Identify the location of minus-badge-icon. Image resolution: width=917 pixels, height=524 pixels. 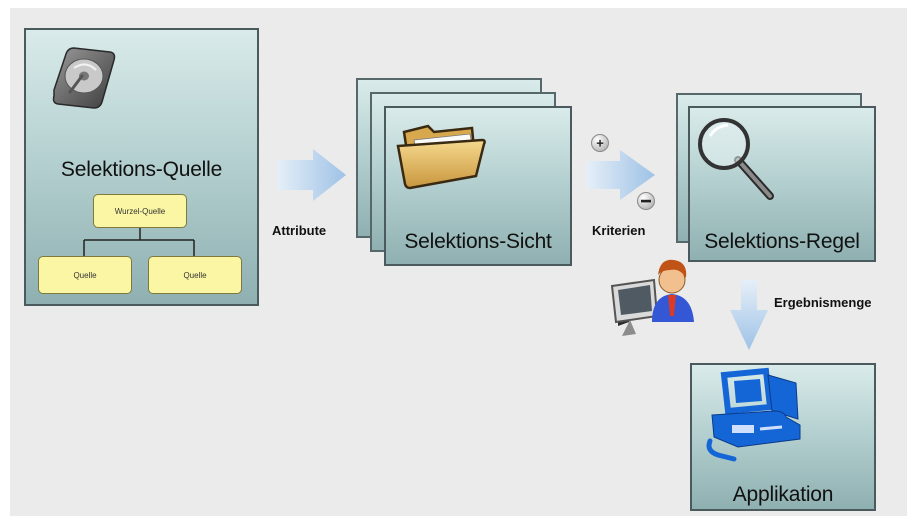
(646, 201).